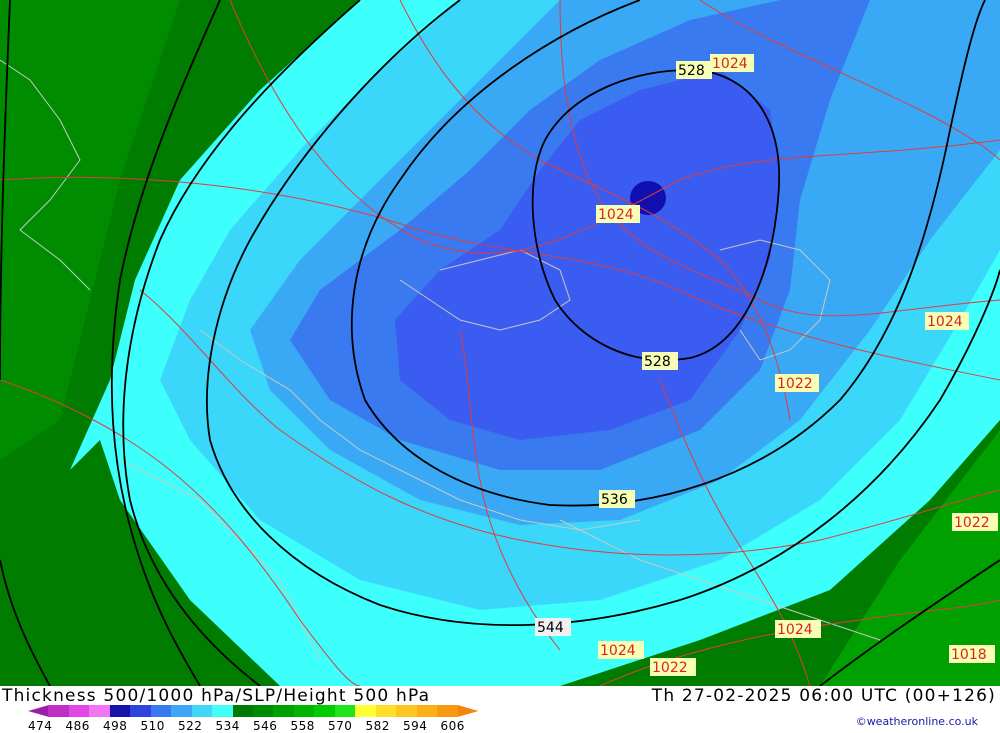 This screenshot has height=733, width=1000. Describe the element at coordinates (77, 726) in the screenshot. I see `legend-tick-label: 486` at that location.